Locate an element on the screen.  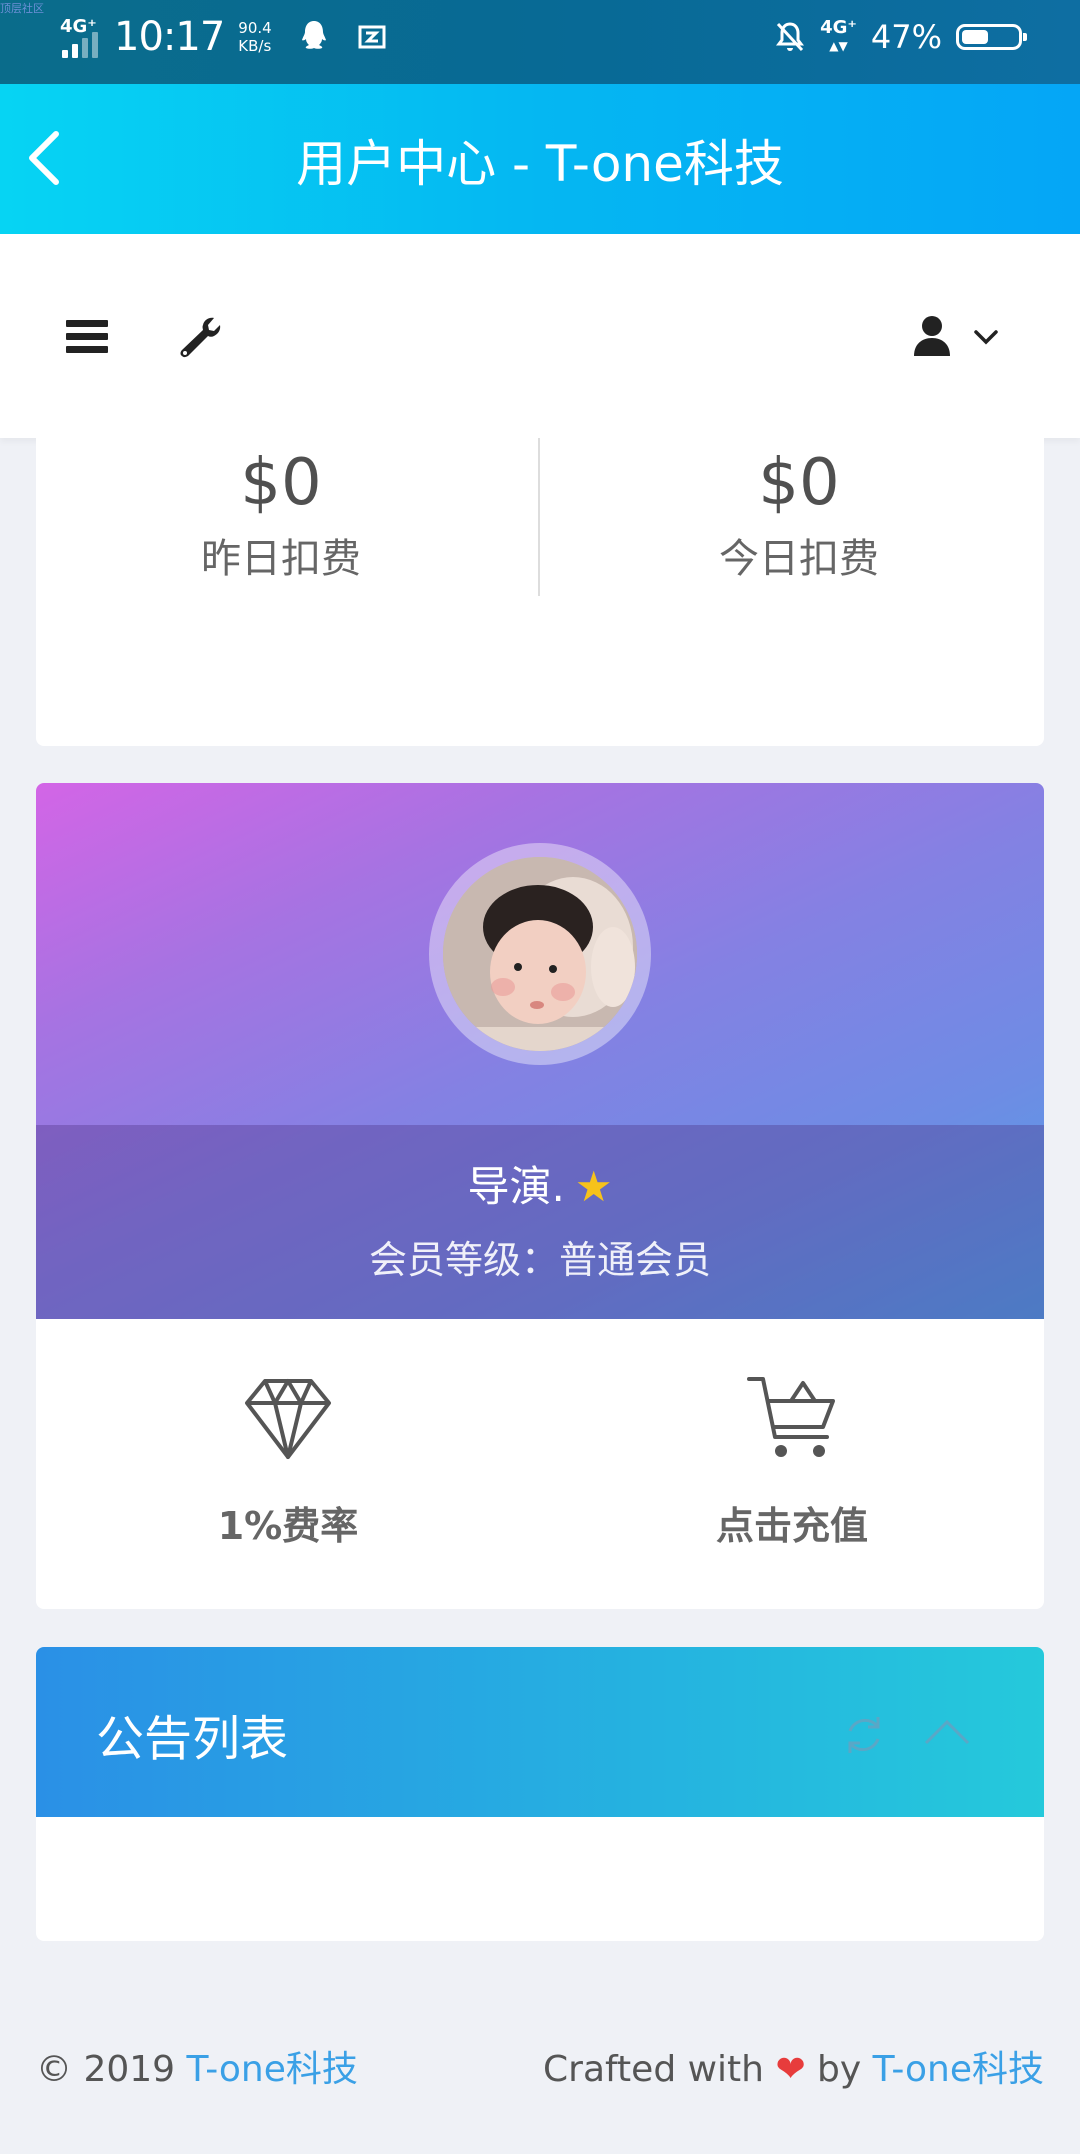
brand-link: T-one科技 is located at coordinates (272, 2069).